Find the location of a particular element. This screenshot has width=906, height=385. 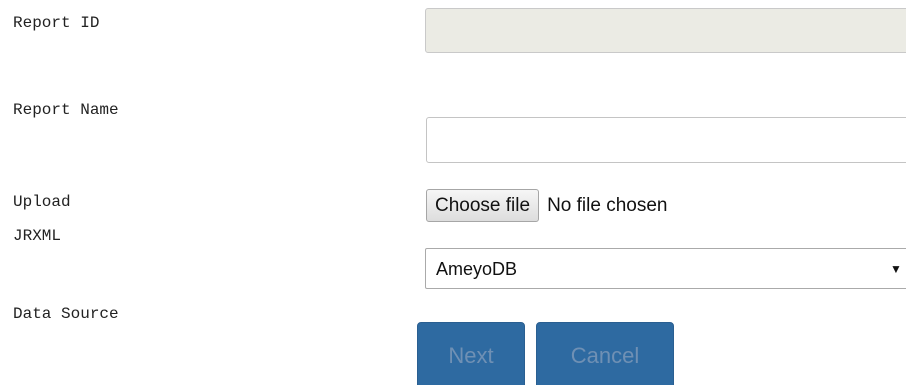

data-source-selected-value: AmeyoDB is located at coordinates (477, 269).